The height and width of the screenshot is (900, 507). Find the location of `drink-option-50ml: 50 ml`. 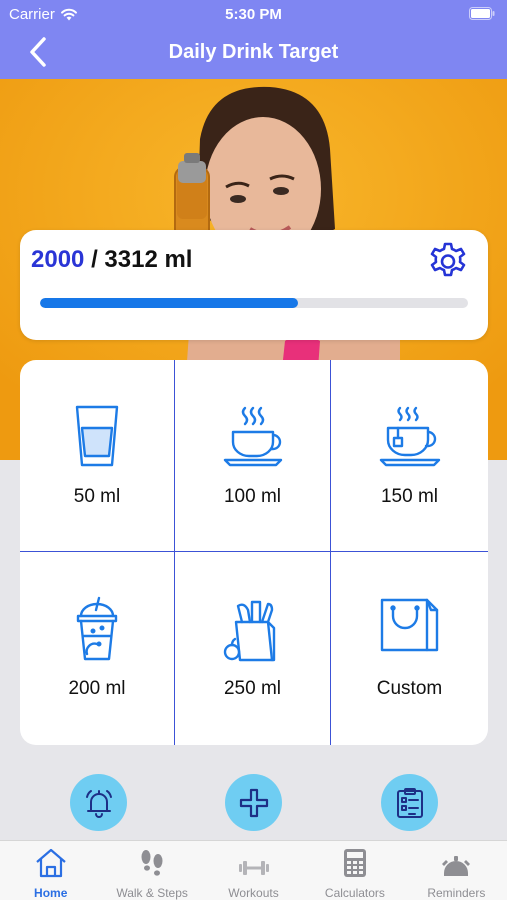

drink-option-50ml: 50 ml is located at coordinates (97, 456).